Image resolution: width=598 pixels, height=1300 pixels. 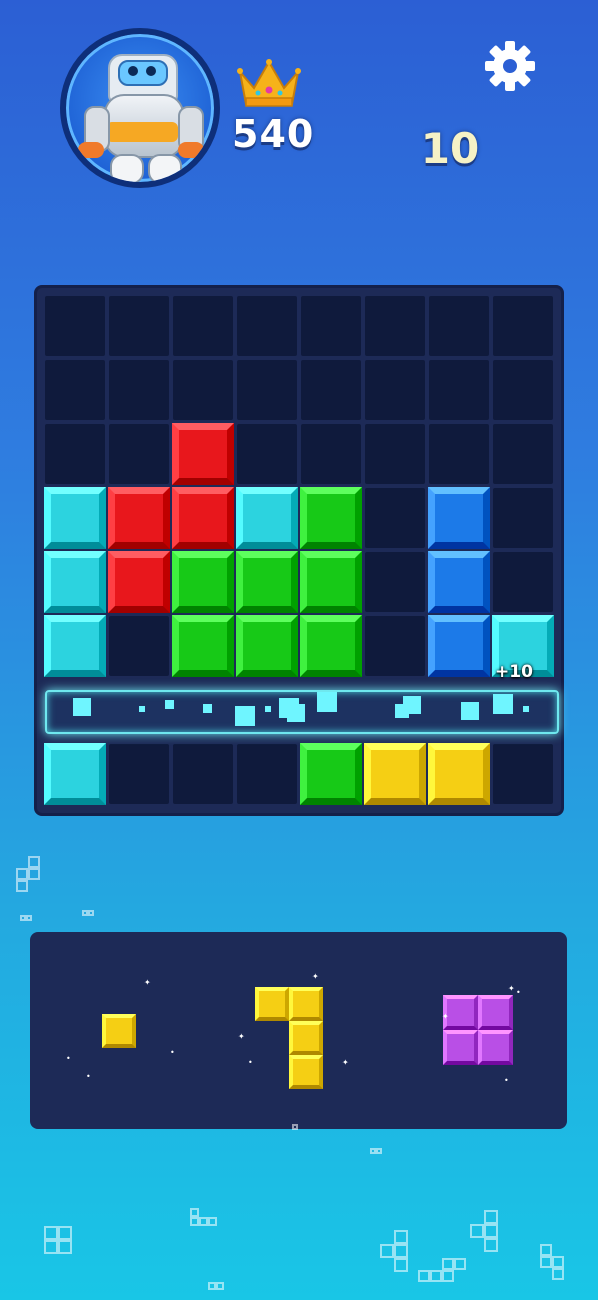 What do you see at coordinates (133, 71) in the screenshot?
I see `robot-eye` at bounding box center [133, 71].